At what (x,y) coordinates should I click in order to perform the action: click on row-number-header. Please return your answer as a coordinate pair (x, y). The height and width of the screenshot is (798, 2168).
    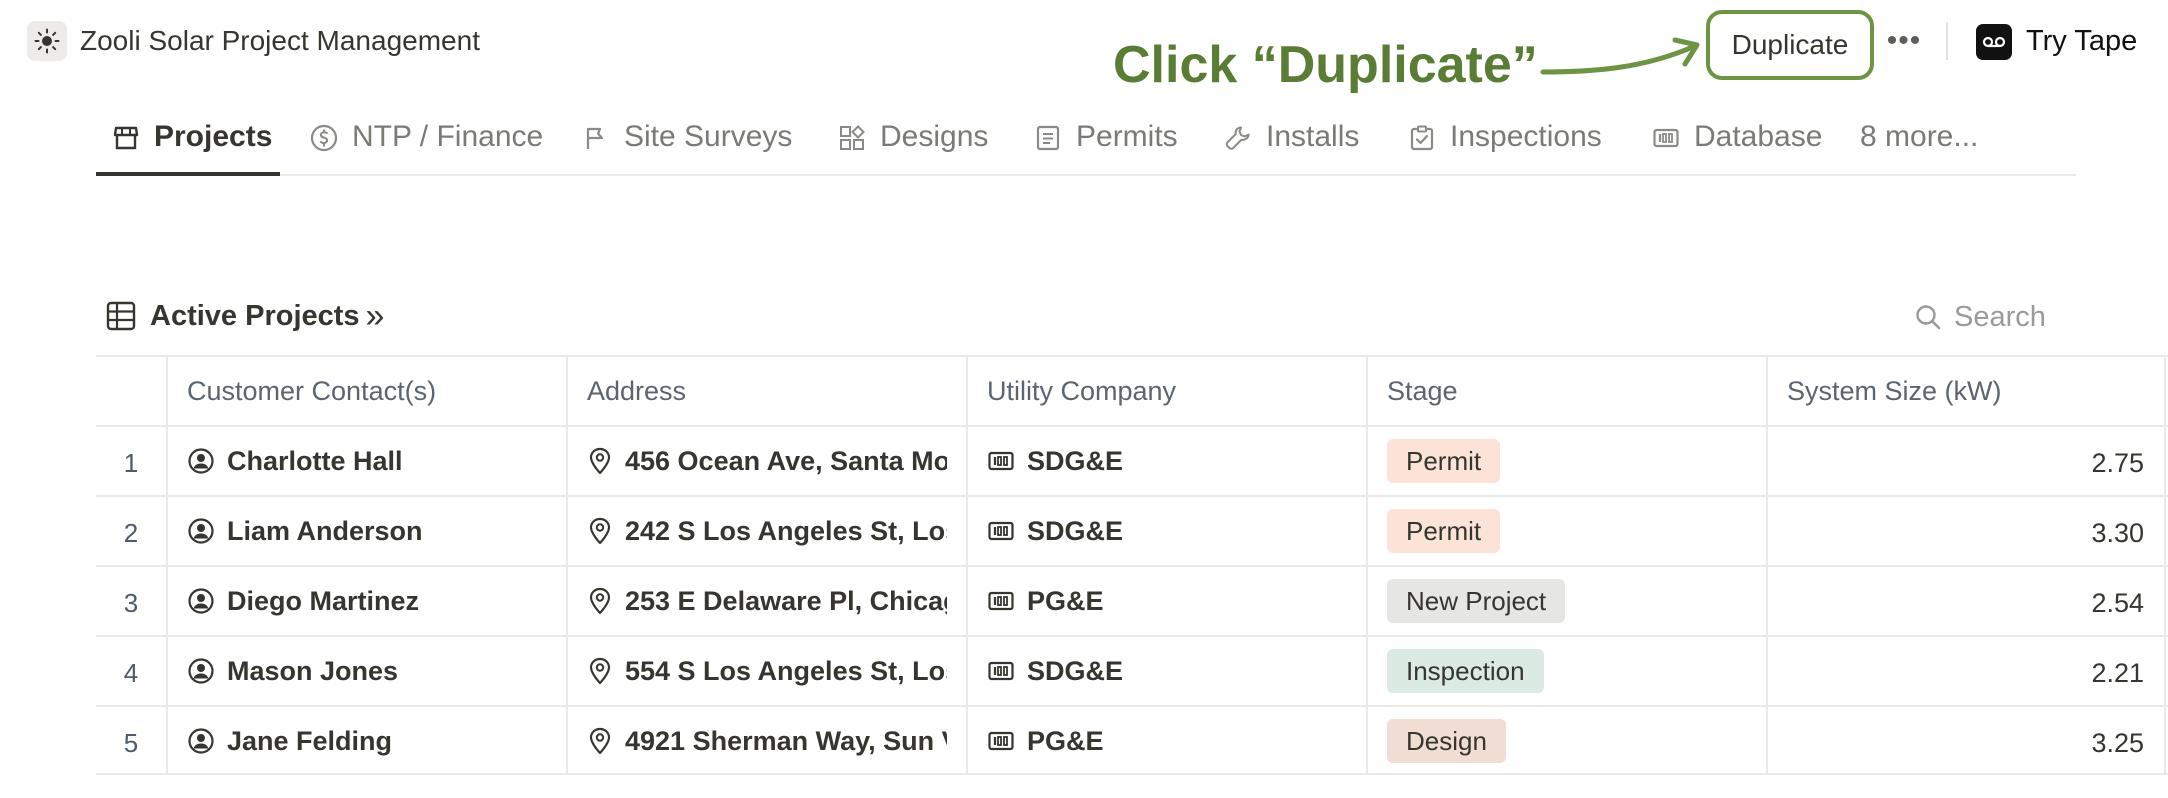
    Looking at the image, I should click on (131, 391).